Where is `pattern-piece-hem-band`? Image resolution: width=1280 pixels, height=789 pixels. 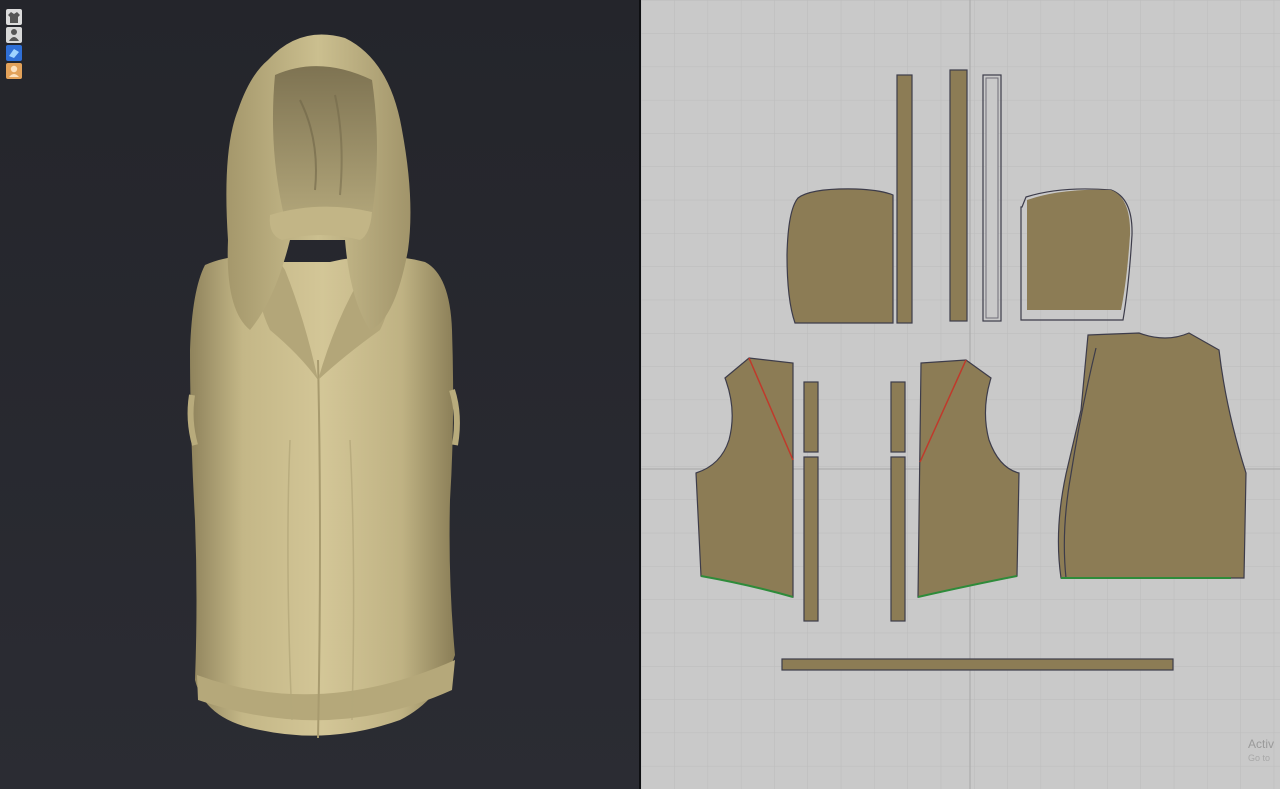 pattern-piece-hem-band is located at coordinates (977, 664).